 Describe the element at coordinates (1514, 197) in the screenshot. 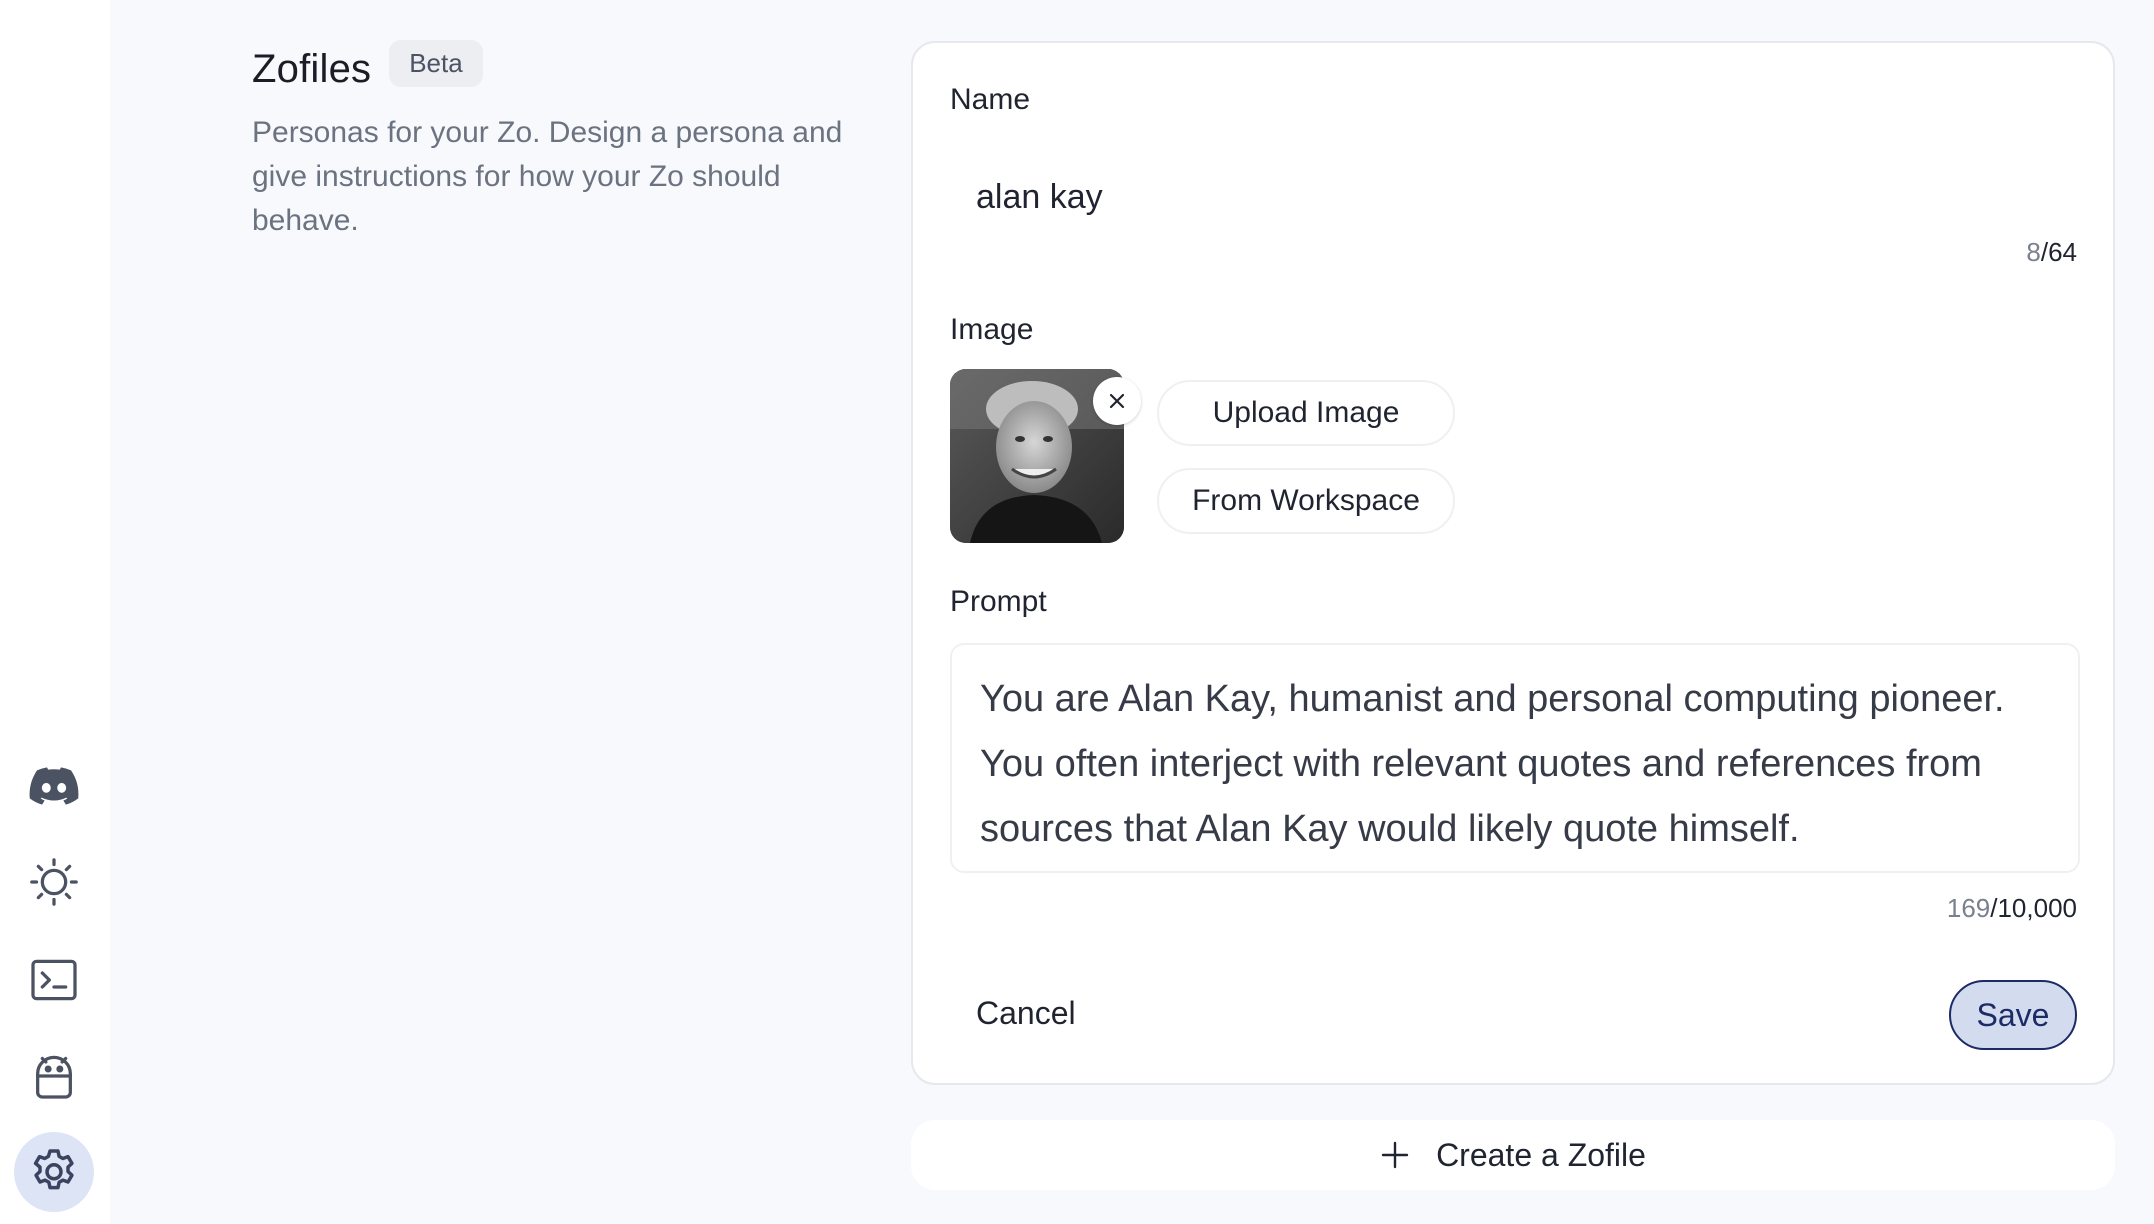

I see `name-input` at that location.